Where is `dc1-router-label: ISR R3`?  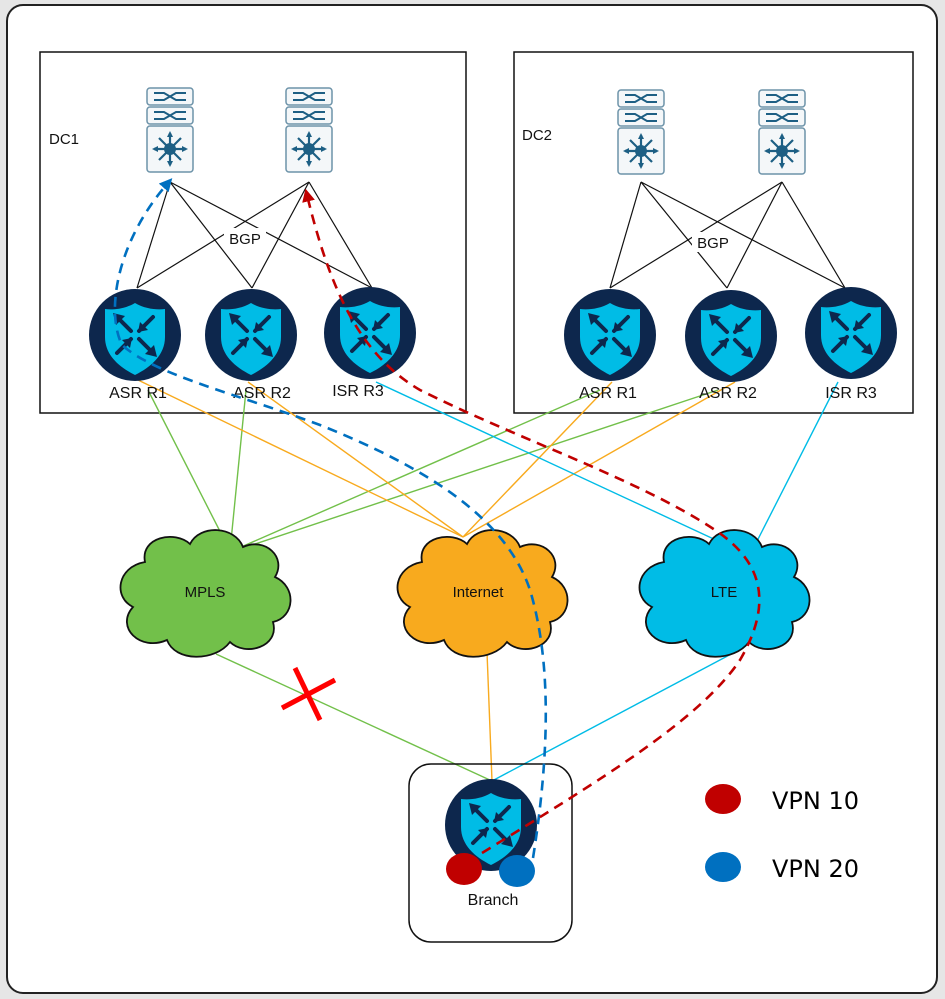 dc1-router-label: ISR R3 is located at coordinates (358, 391).